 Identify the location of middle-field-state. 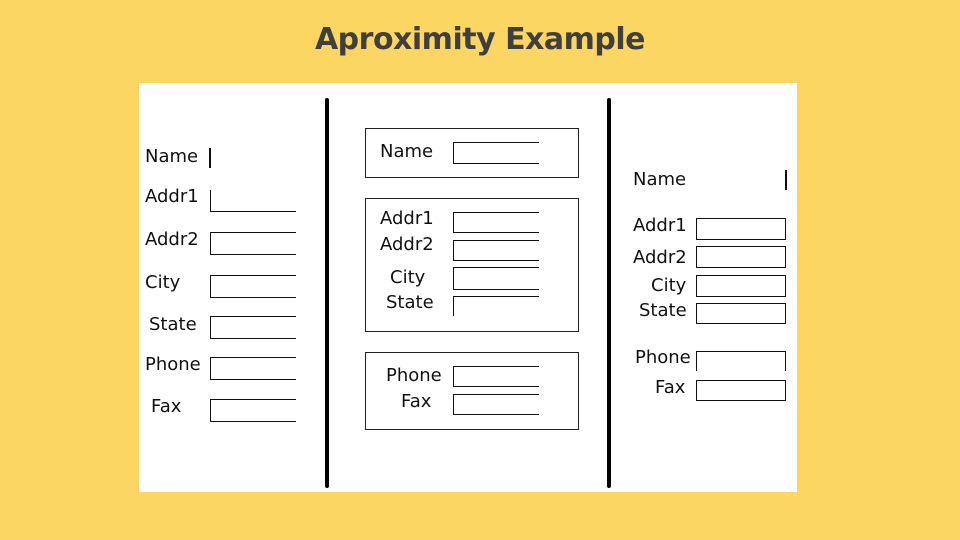
(496, 306).